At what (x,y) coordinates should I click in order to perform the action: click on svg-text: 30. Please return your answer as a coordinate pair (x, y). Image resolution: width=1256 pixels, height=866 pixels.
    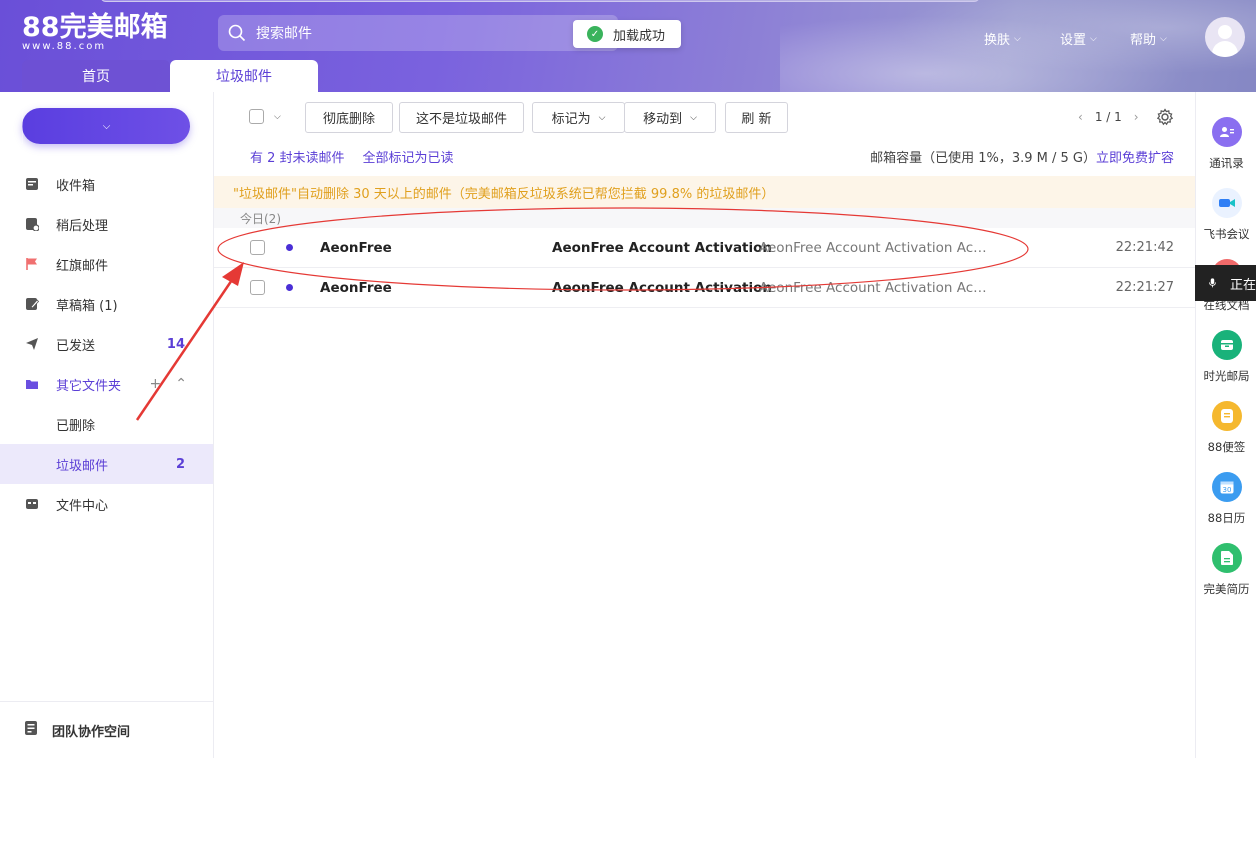
    Looking at the image, I should click on (1226, 490).